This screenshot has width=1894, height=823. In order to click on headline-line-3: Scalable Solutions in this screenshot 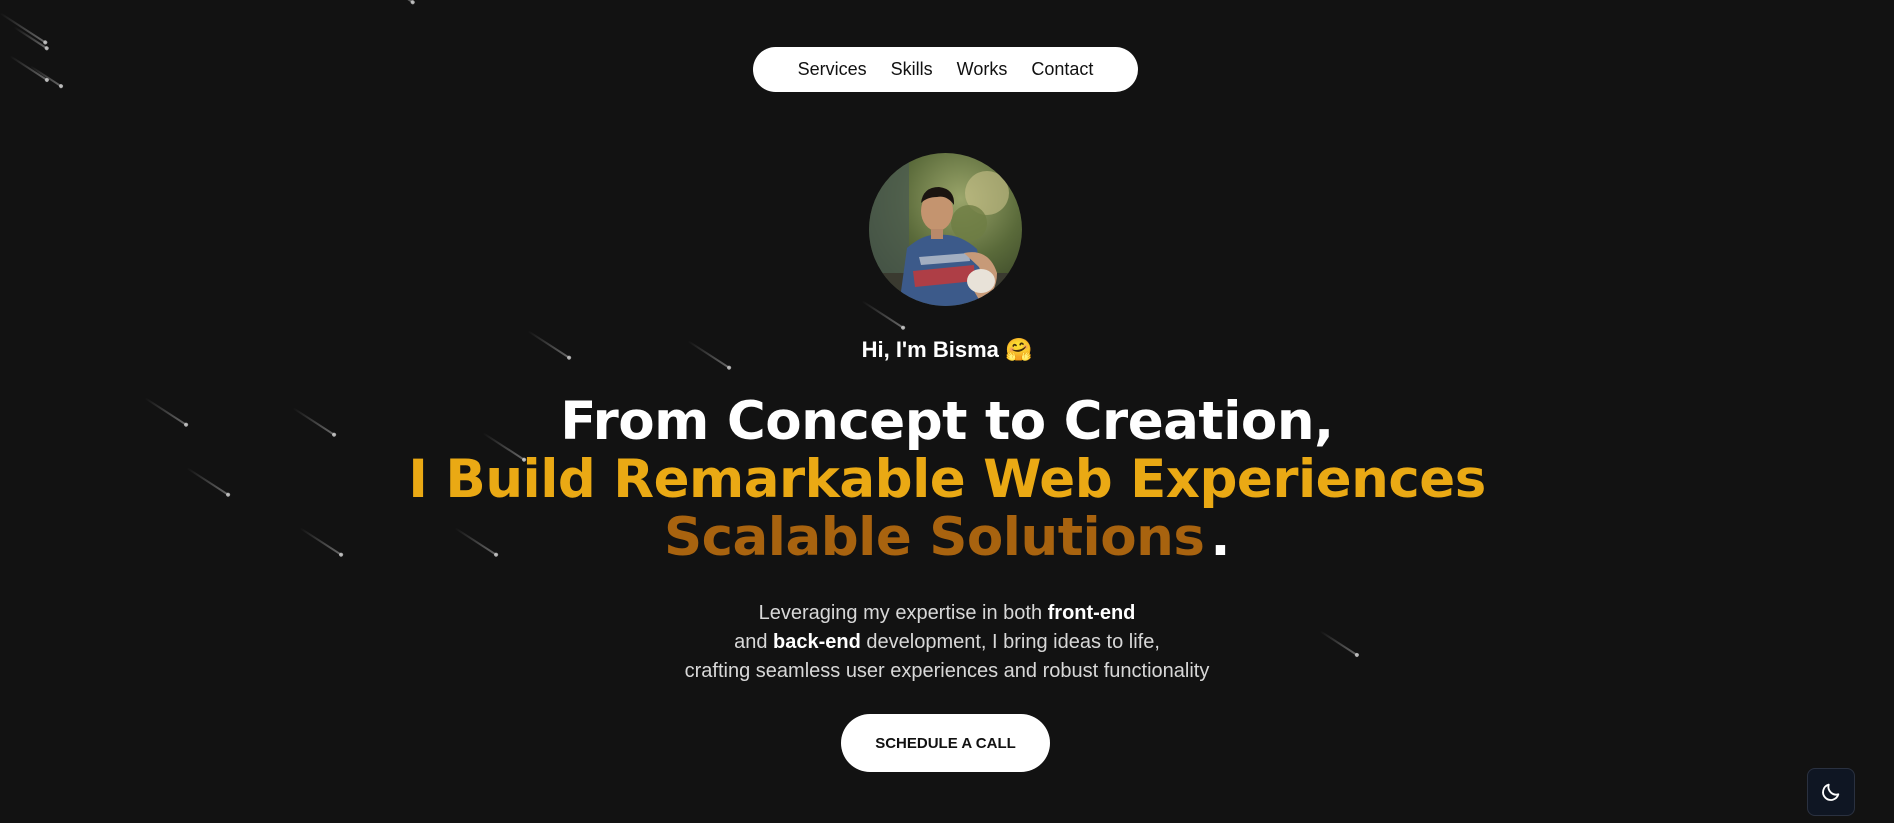, I will do `click(934, 537)`.